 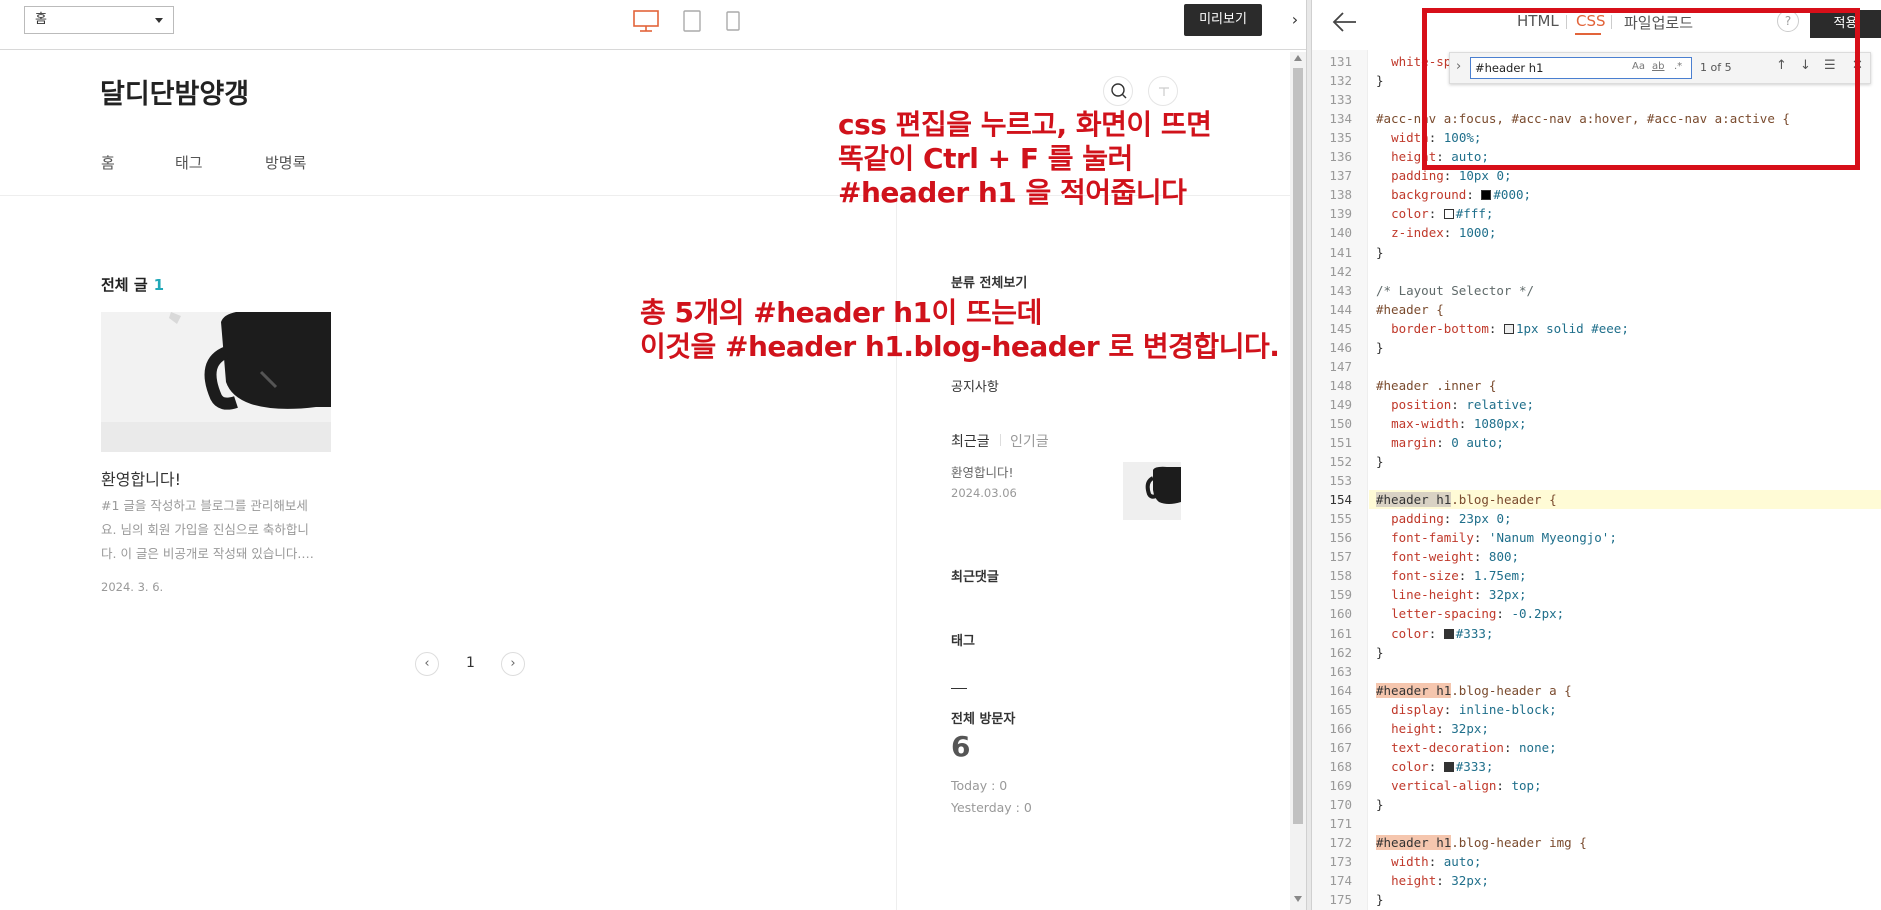 I want to click on code-line: position: relative;, so click(x=1455, y=404).